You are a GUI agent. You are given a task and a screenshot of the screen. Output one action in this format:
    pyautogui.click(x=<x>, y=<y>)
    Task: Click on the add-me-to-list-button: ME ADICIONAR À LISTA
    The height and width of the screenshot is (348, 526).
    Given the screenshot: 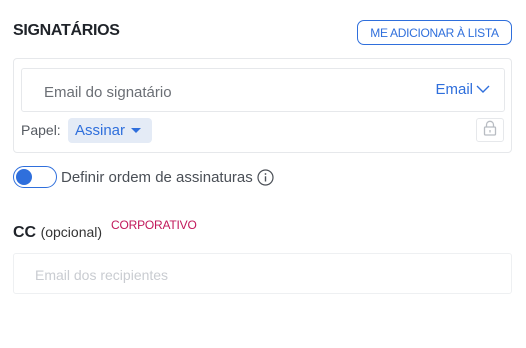 What is the action you would take?
    pyautogui.click(x=434, y=32)
    